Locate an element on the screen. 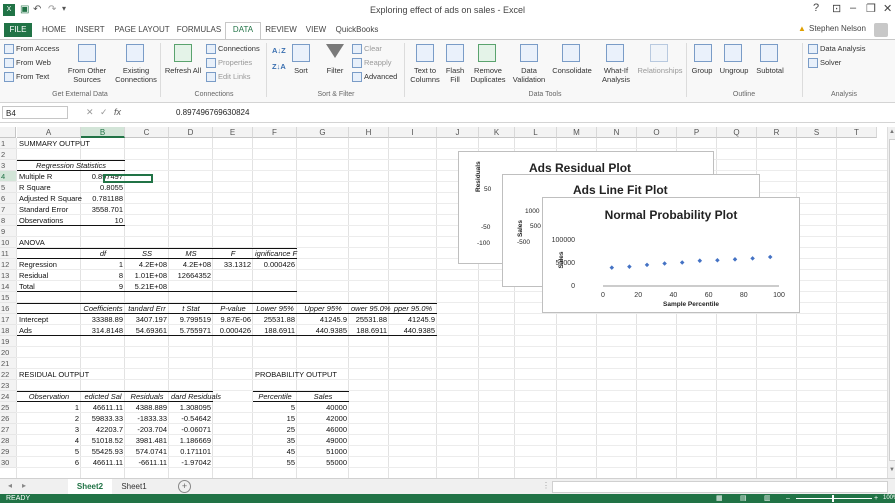  residual-value: 5 is located at coordinates (49, 451).